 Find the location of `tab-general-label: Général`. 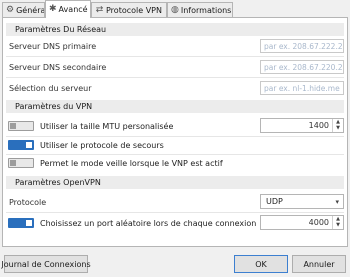

tab-general-label: Général is located at coordinates (30, 10).